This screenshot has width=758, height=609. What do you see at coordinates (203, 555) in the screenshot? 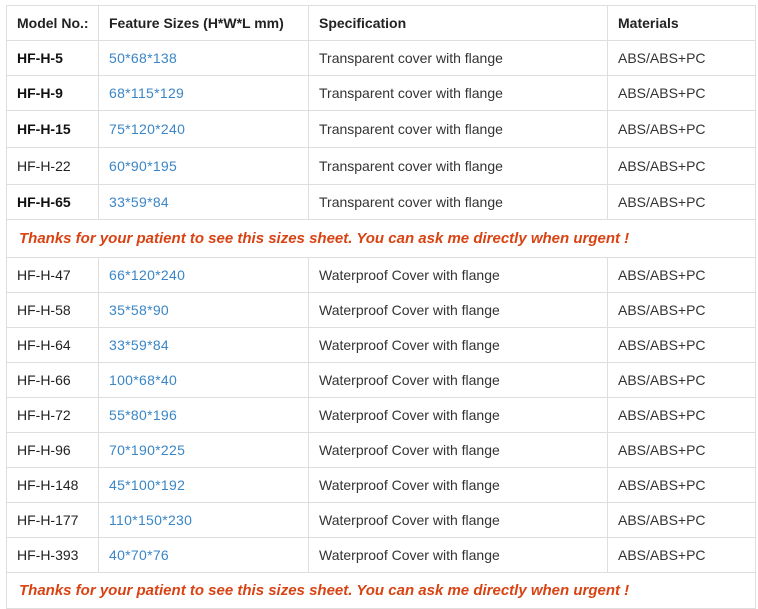
I see `size-cell: 40*70*76` at bounding box center [203, 555].